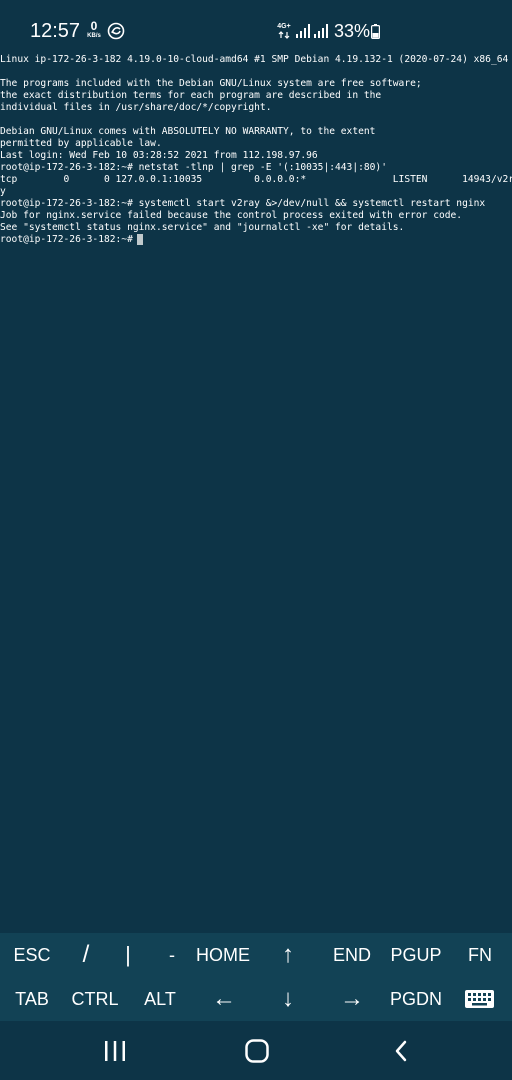  What do you see at coordinates (95, 999) in the screenshot?
I see `key-ctrl: CTRL` at bounding box center [95, 999].